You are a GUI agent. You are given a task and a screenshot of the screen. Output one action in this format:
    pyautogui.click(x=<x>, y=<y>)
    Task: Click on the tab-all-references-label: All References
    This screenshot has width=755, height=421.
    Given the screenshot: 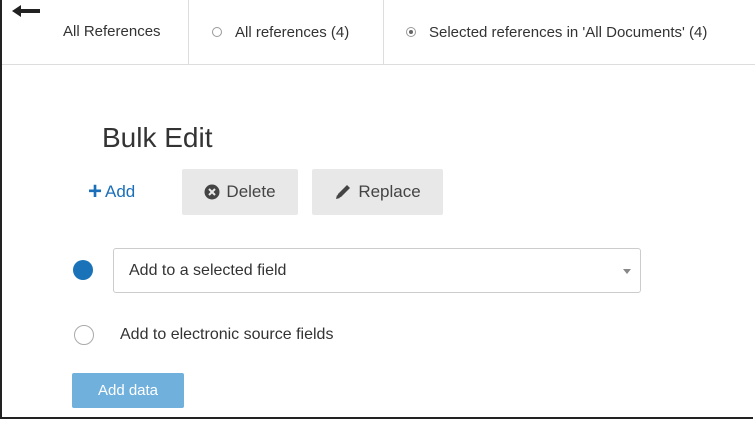 What is the action you would take?
    pyautogui.click(x=112, y=31)
    